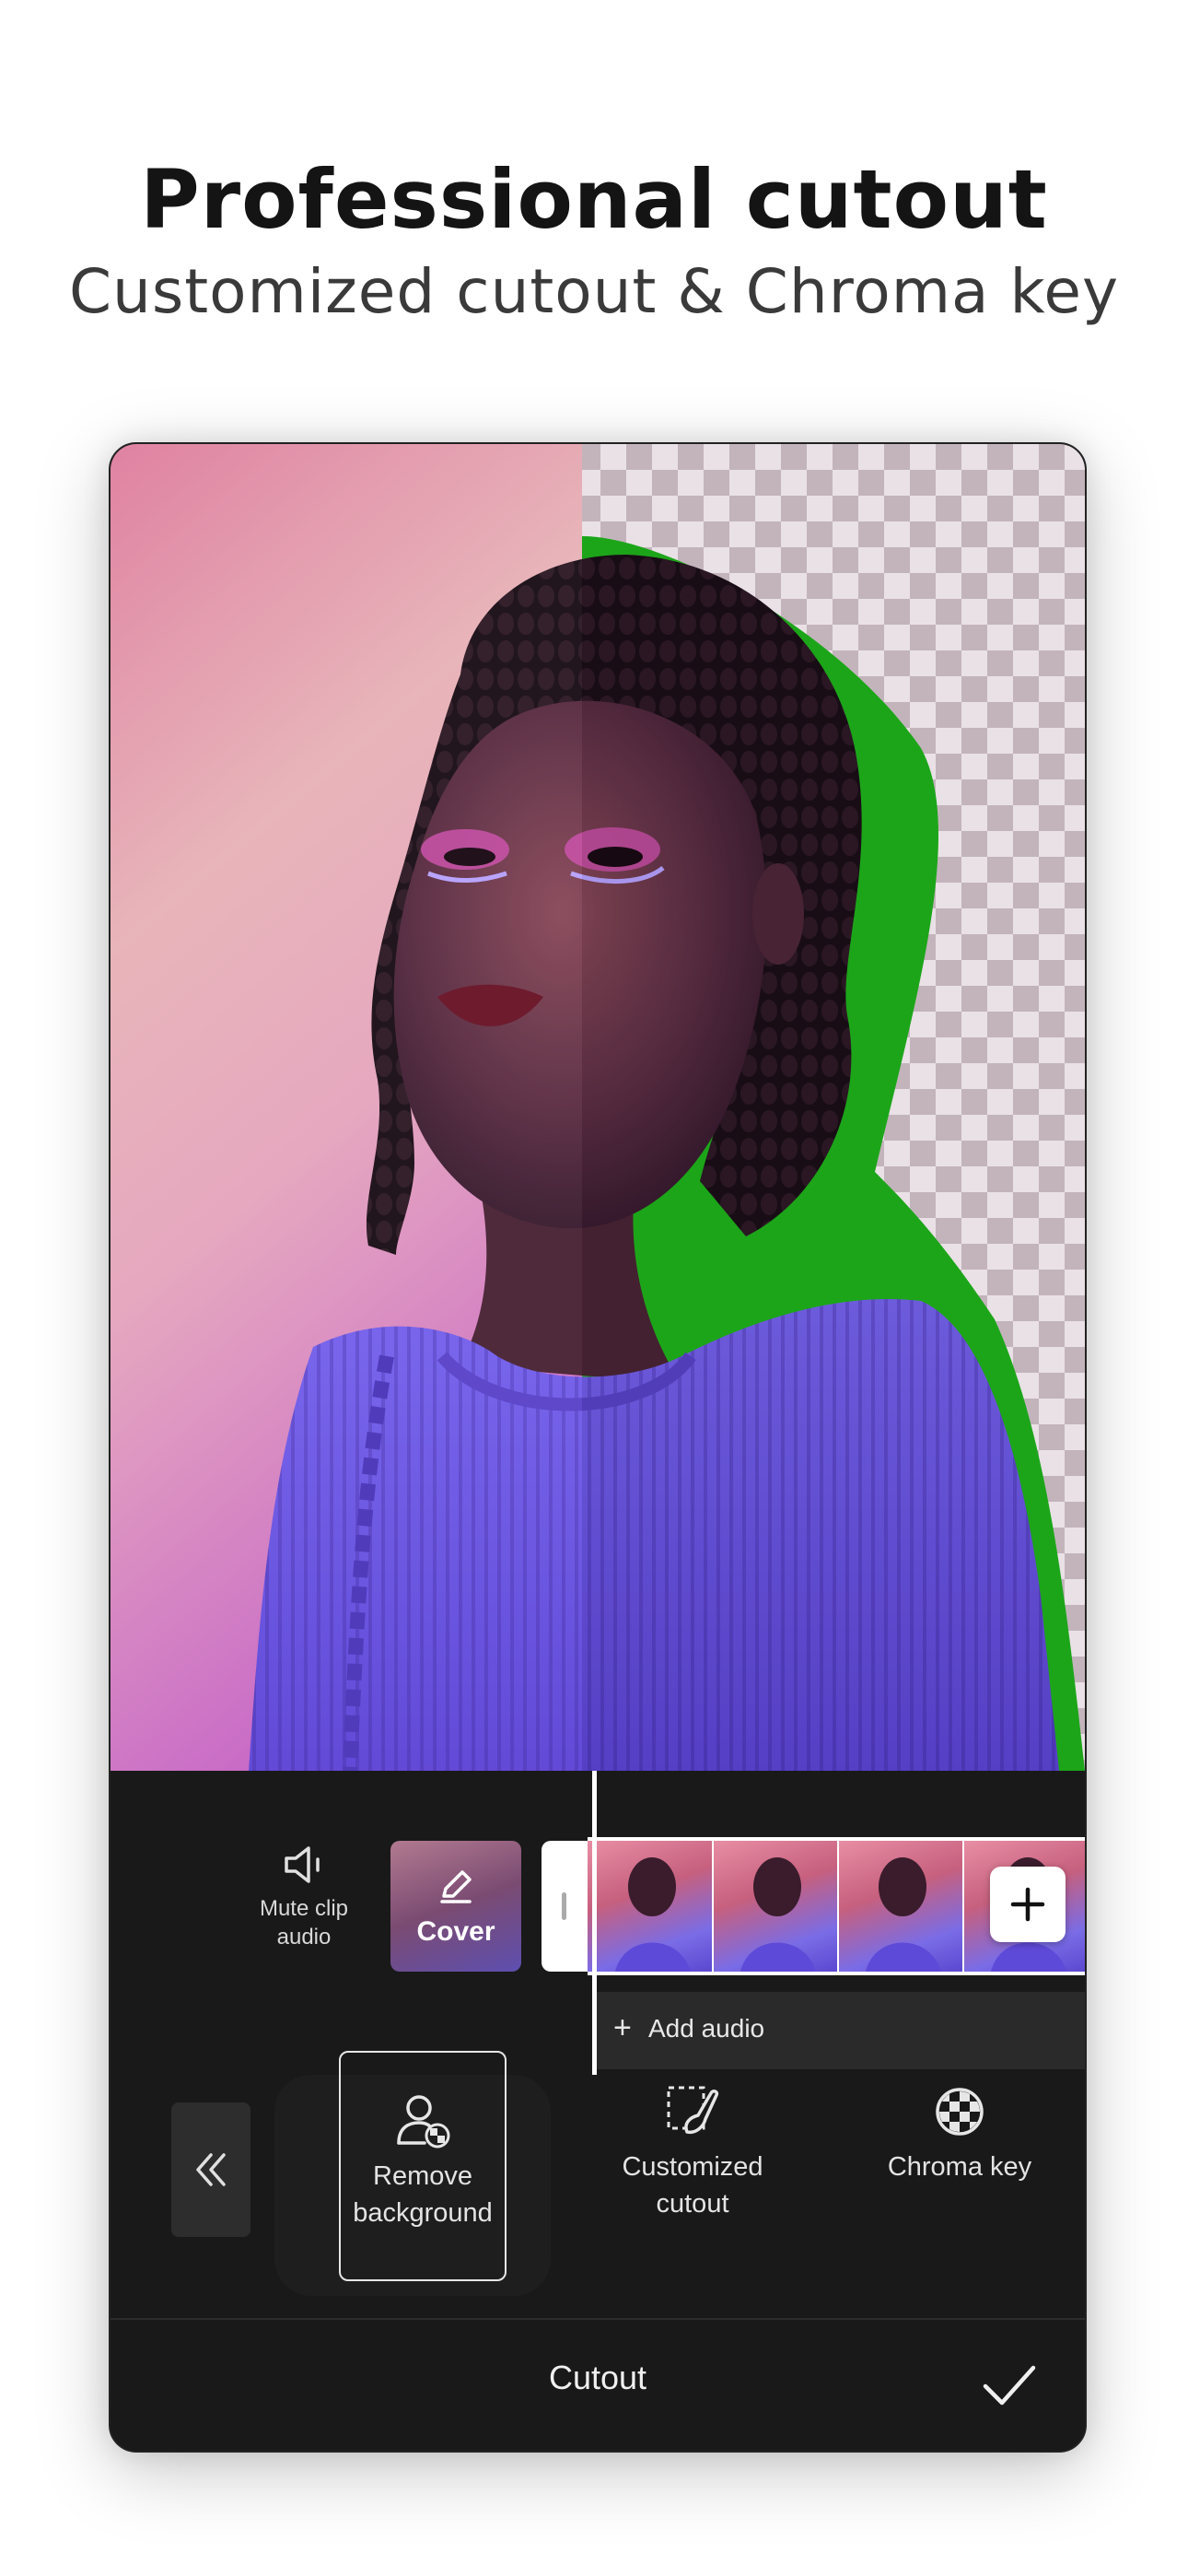  Describe the element at coordinates (594, 291) in the screenshot. I see `subheadline: Customized cutout & Chroma key` at that location.